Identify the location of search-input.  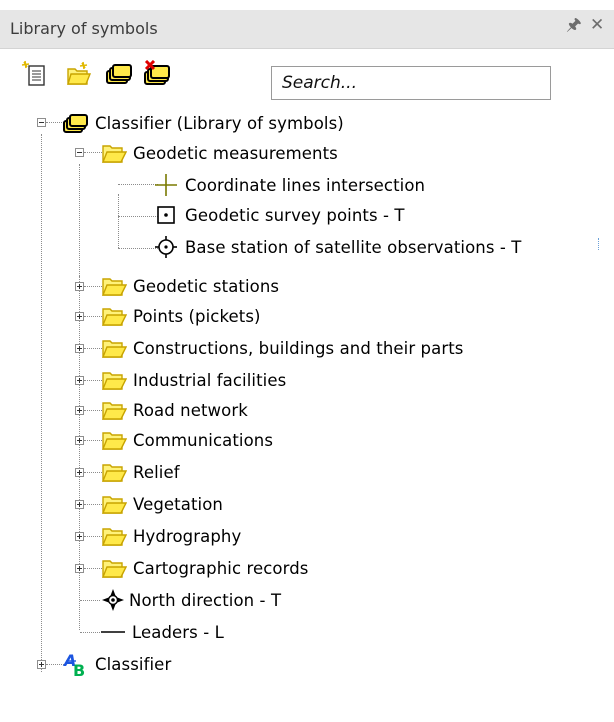
(411, 83).